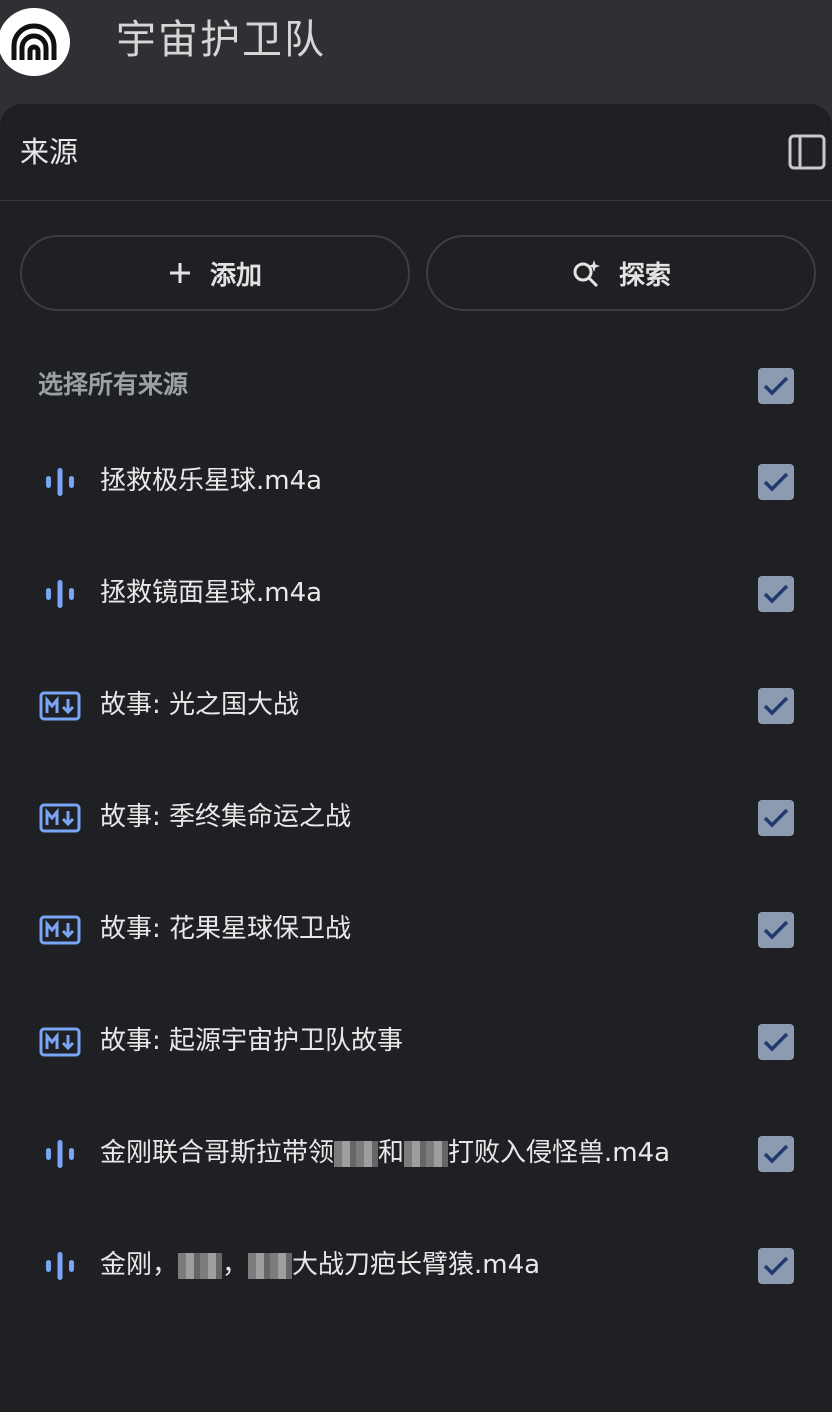 Image resolution: width=832 pixels, height=1412 pixels. Describe the element at coordinates (252, 1041) in the screenshot. I see `source-item-label: 故事: 起源宇宙护卫队故事` at that location.